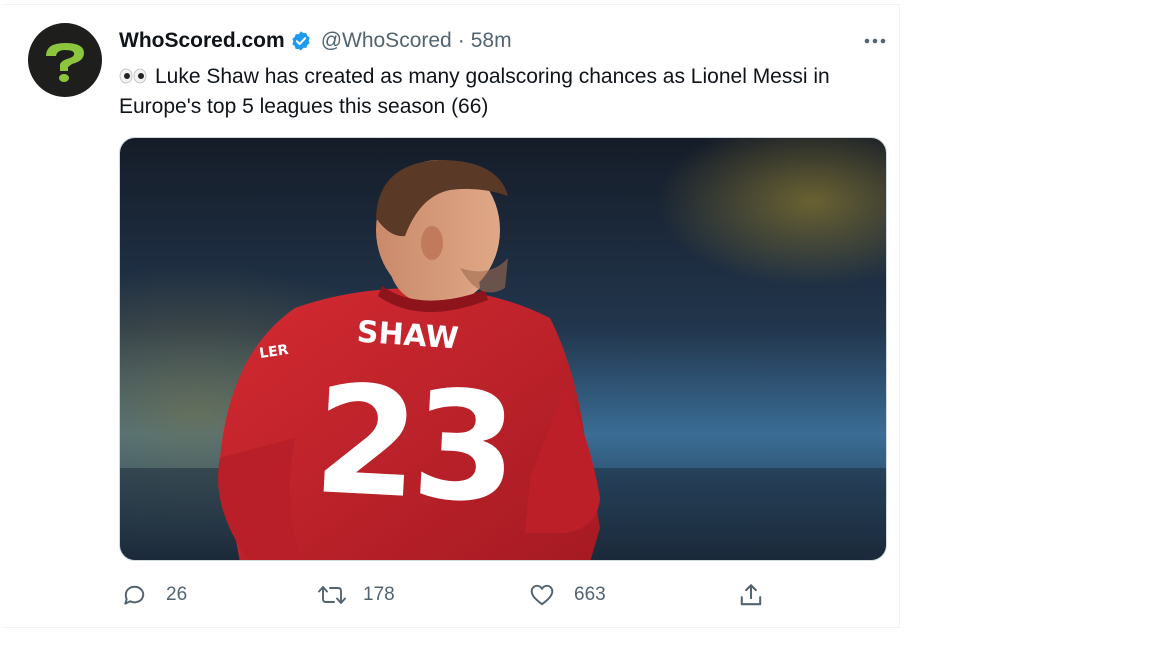 Image resolution: width=1152 pixels, height=648 pixels. I want to click on tweet-actions: 26 178 663, so click(449, 595).